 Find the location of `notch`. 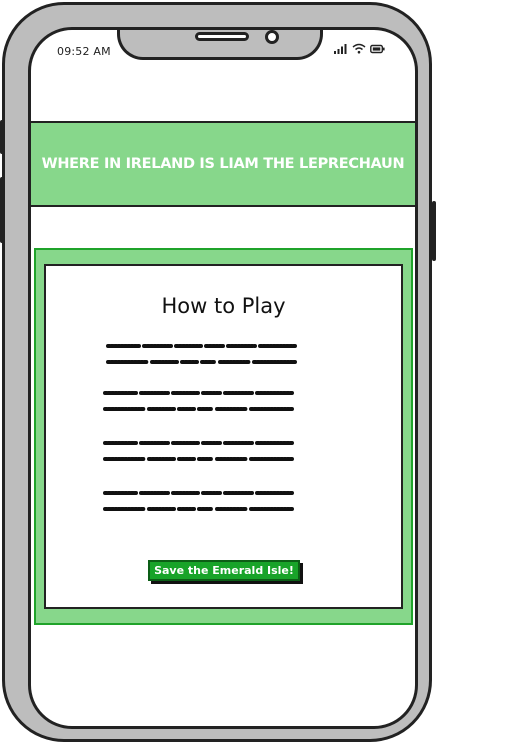

notch is located at coordinates (220, 45).